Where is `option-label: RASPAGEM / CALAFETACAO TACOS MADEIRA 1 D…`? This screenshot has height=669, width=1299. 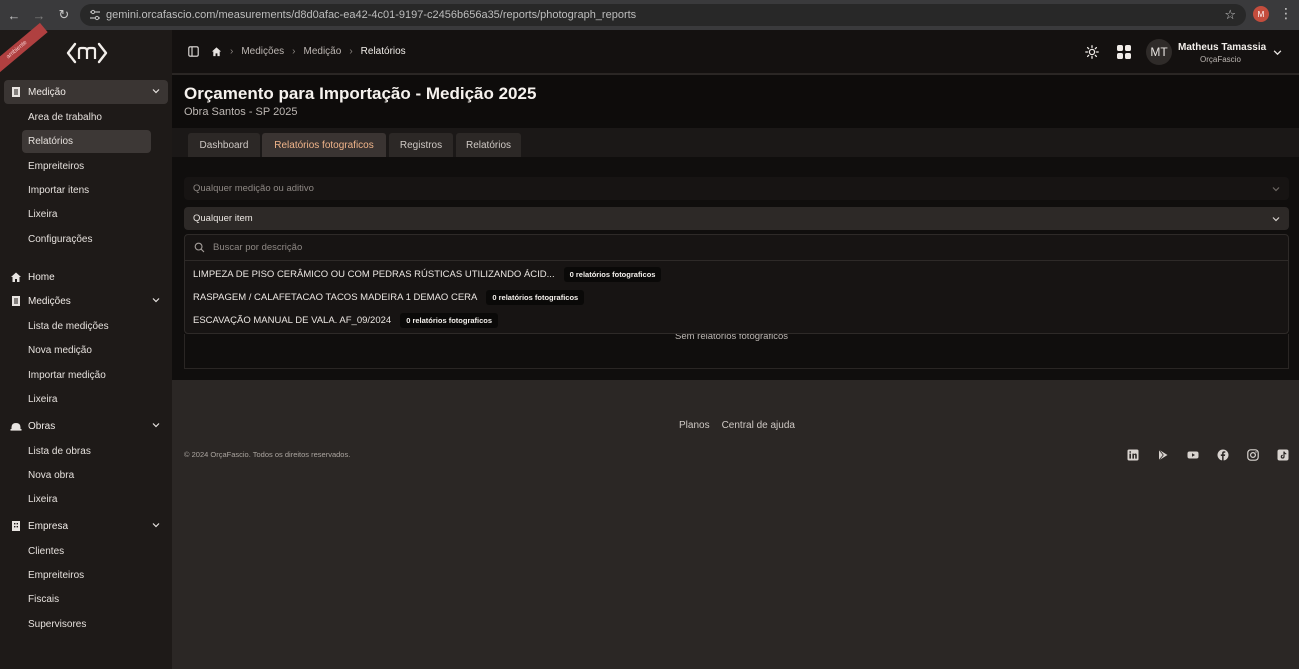 option-label: RASPAGEM / CALAFETACAO TACOS MADEIRA 1 D… is located at coordinates (335, 297).